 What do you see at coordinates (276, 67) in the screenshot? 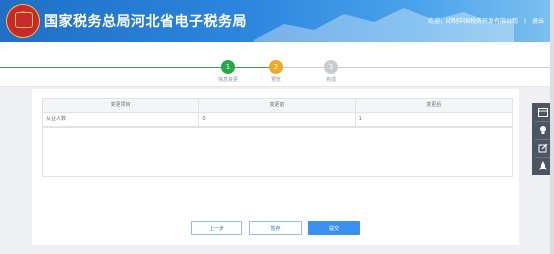
I see `step-2-circle: 2` at bounding box center [276, 67].